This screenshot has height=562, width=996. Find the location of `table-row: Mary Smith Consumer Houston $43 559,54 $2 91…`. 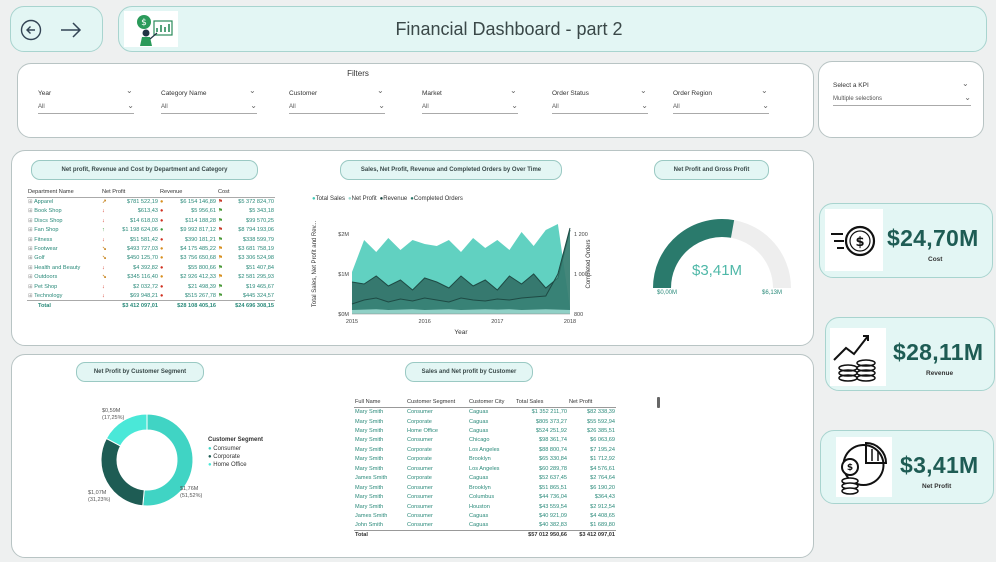

table-row: Mary Smith Consumer Houston $43 559,54 $2 91… is located at coordinates (485, 506).